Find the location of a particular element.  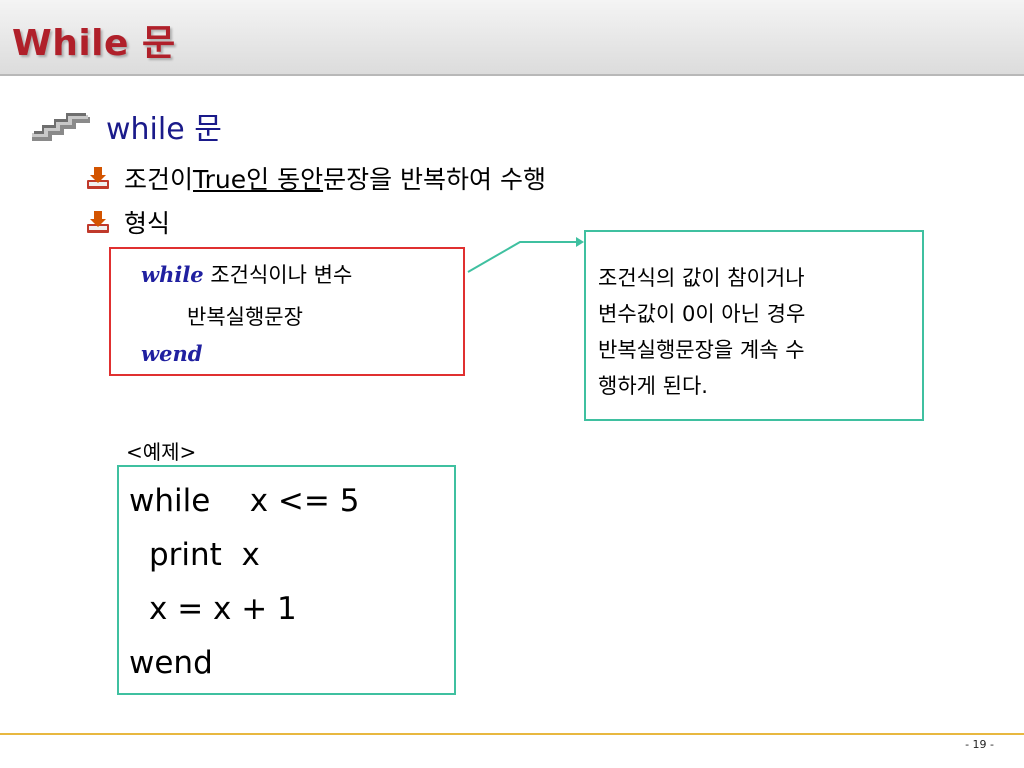

sub-text-before: 조건이 is located at coordinates (159, 179).